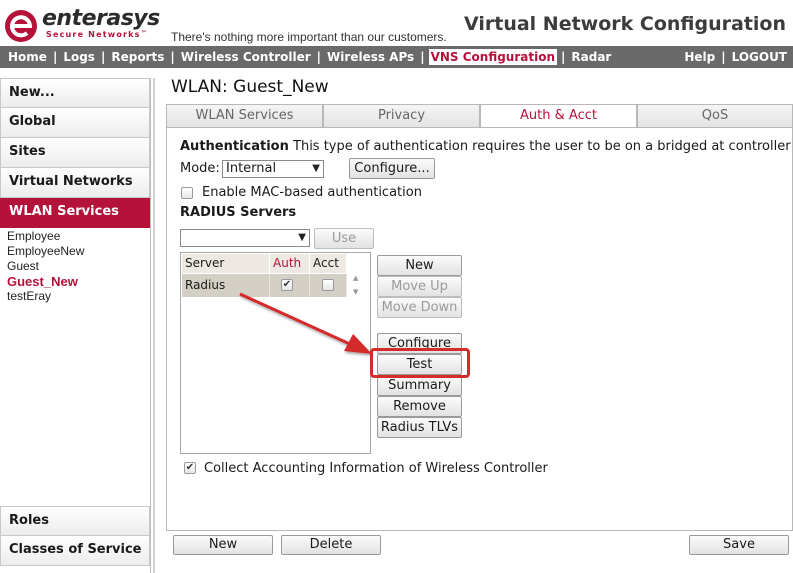 This screenshot has height=573, width=793. Describe the element at coordinates (401, 115) in the screenshot. I see `tab-privacy: Privacy` at that location.